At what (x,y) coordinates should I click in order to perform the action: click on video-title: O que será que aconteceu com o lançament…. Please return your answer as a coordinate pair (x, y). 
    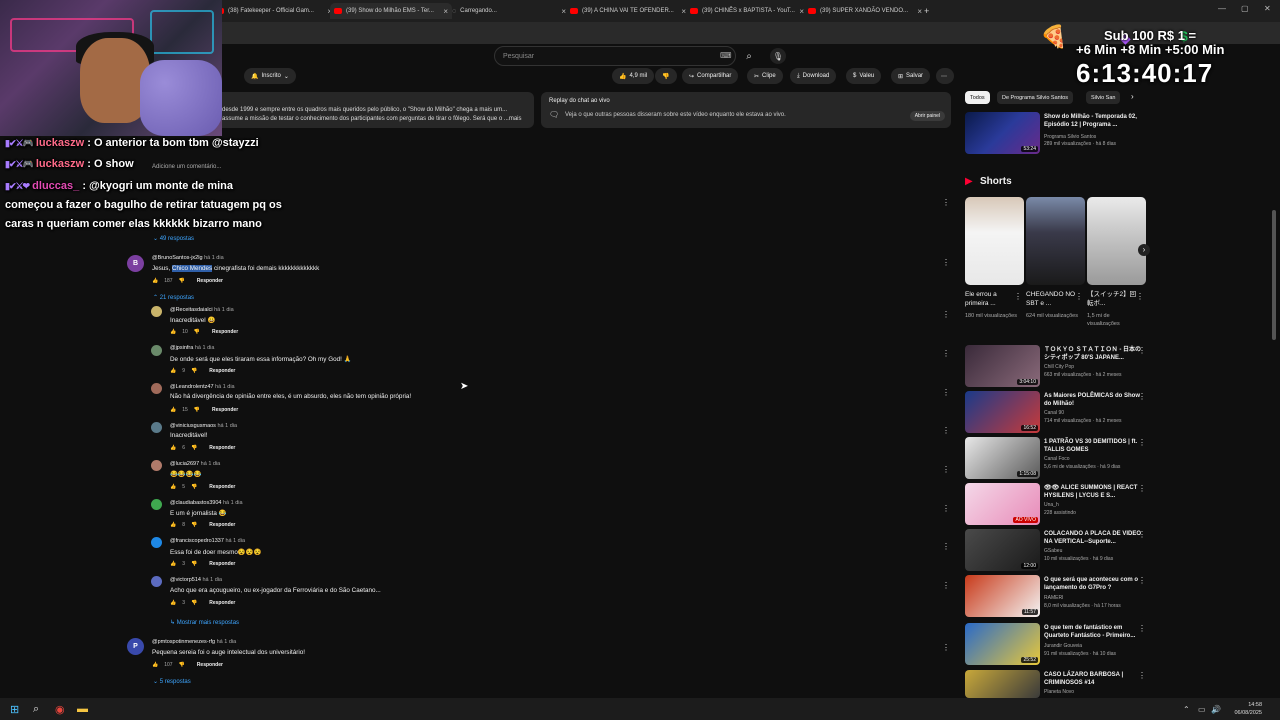
    Looking at the image, I should click on (1094, 584).